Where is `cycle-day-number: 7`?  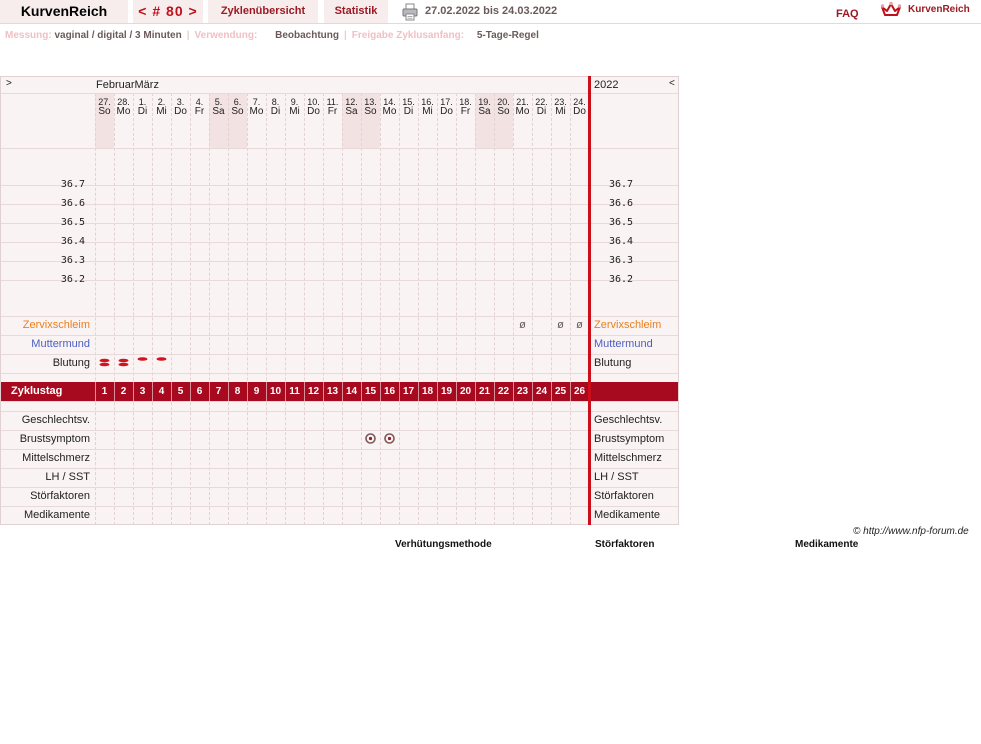 cycle-day-number: 7 is located at coordinates (218, 391).